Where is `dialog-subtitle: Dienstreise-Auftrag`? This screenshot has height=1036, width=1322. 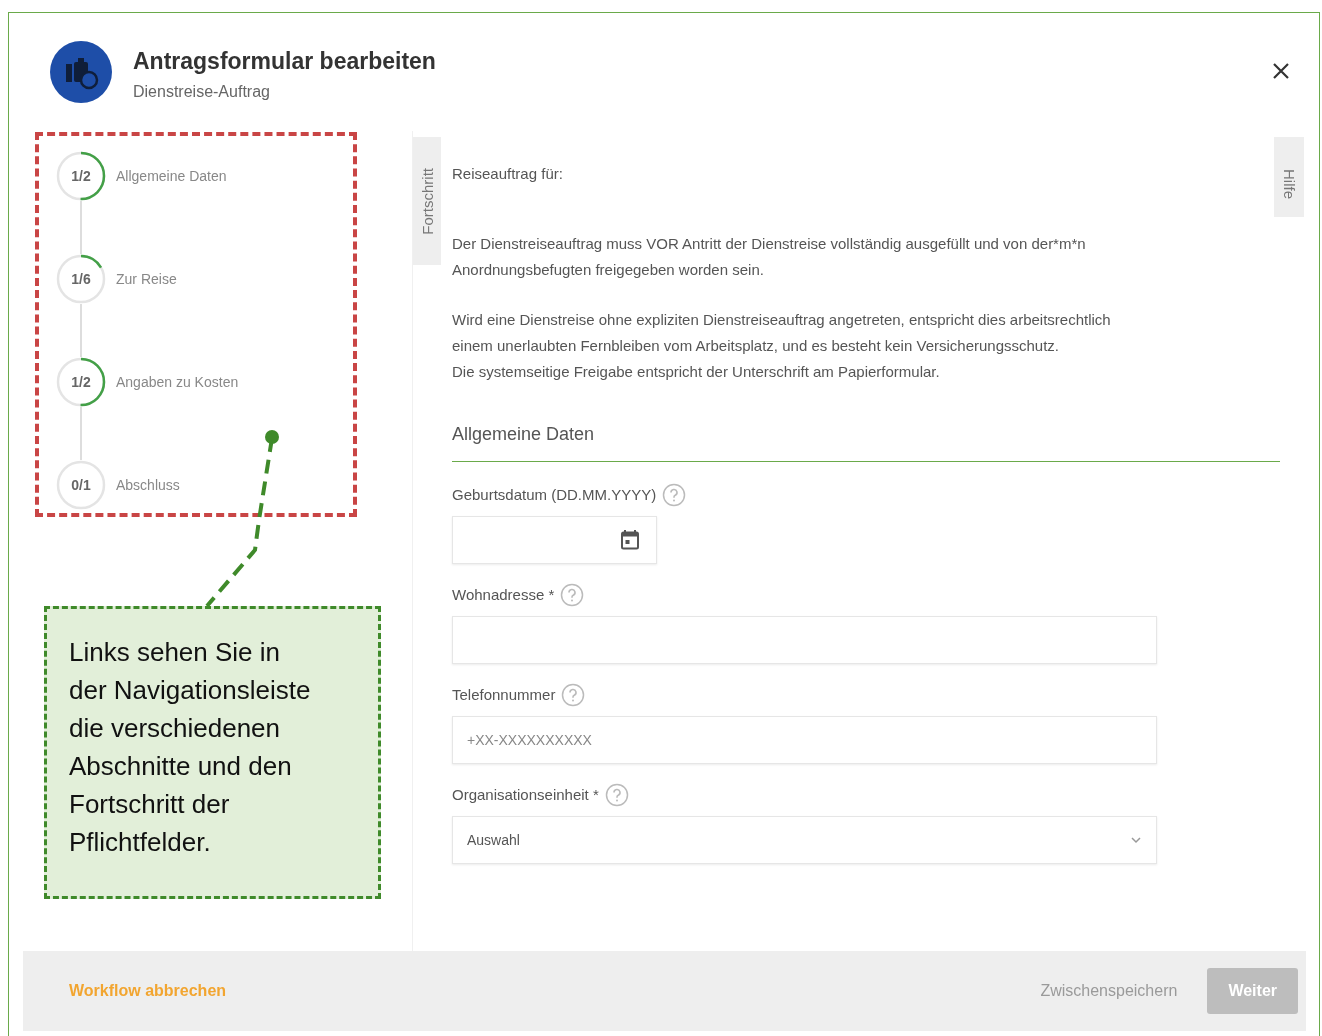 dialog-subtitle: Dienstreise-Auftrag is located at coordinates (202, 91).